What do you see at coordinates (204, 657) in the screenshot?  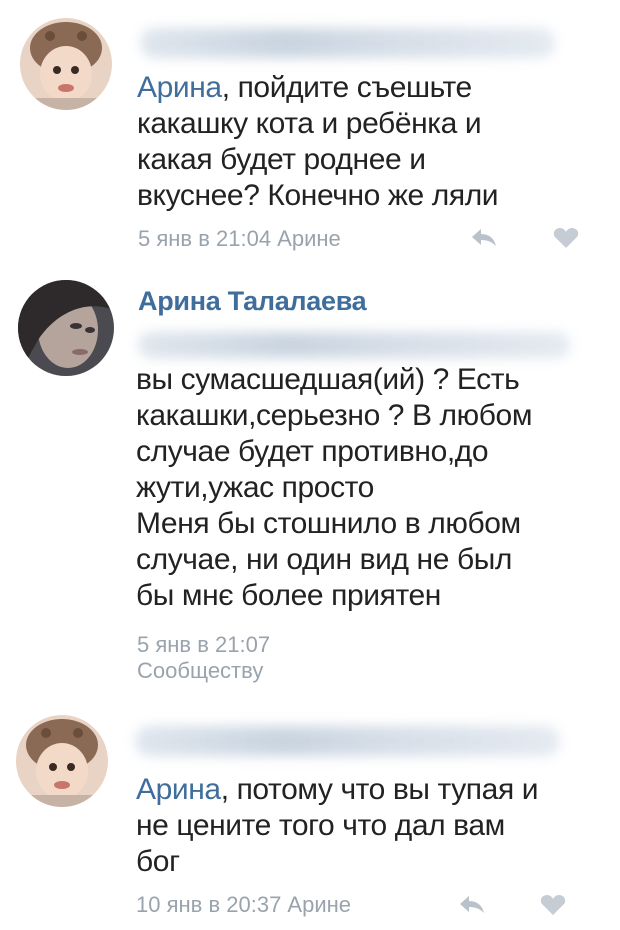 I see `comment-meta: 5 янв в 21:07 Сообществу` at bounding box center [204, 657].